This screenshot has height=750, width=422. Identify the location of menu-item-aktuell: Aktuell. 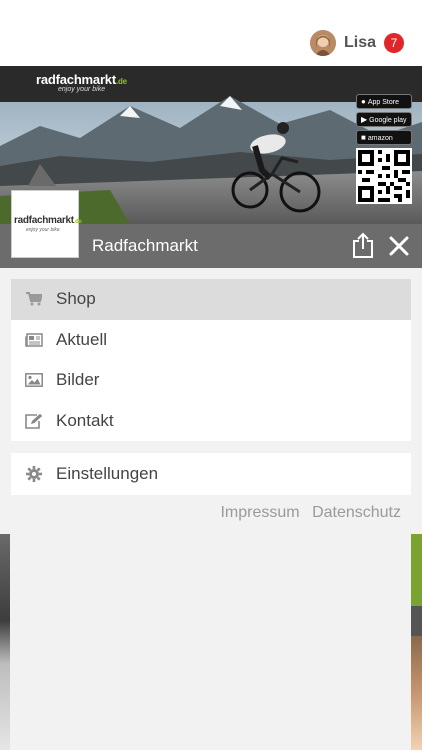
(211, 340).